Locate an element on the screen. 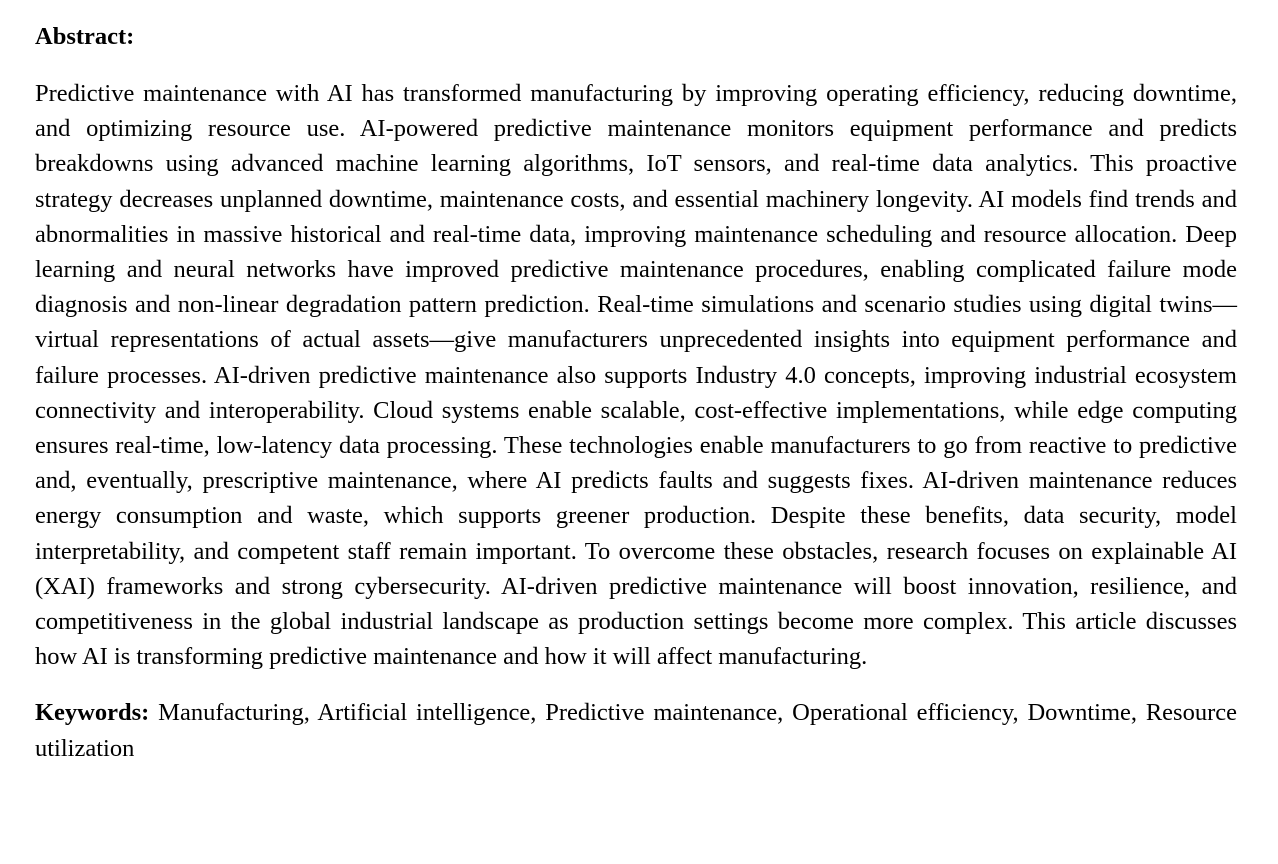  keywords-label: Keywords: is located at coordinates (92, 713).